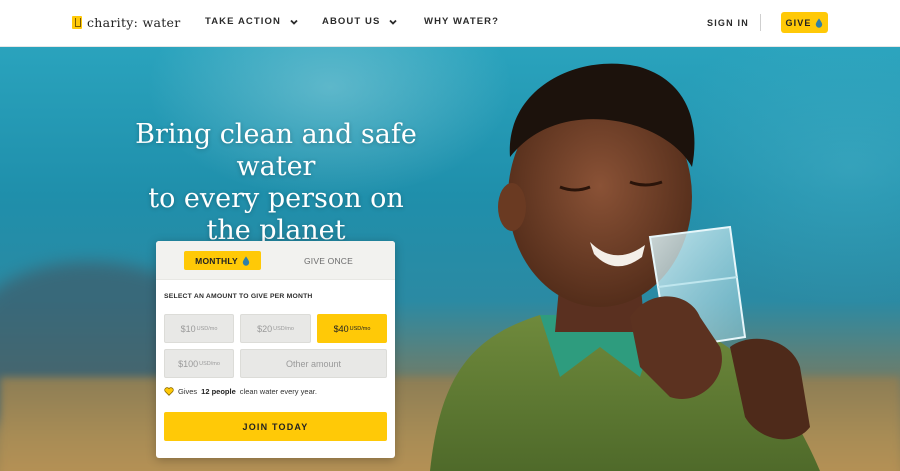  I want to click on amount-option-40: $40 USD/mo, so click(352, 328).